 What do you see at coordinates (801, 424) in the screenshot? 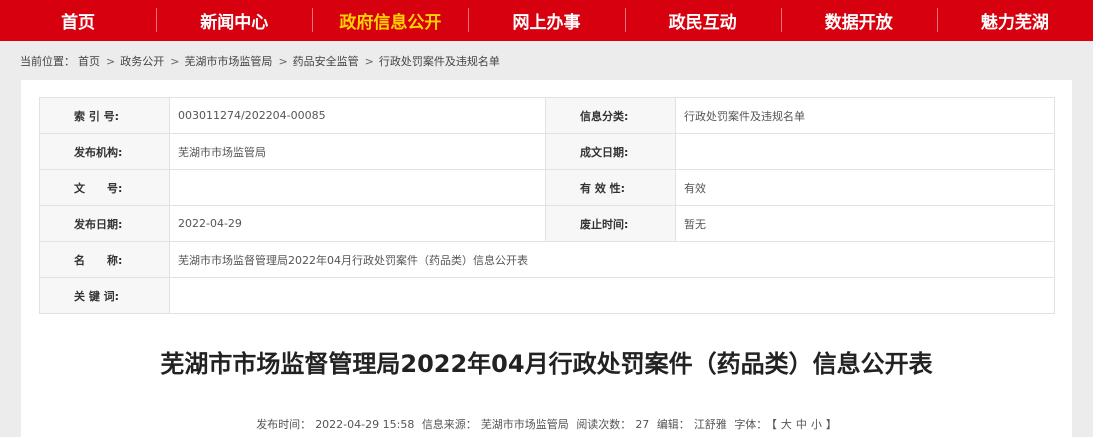
I see `font-size-medium-button: 中` at bounding box center [801, 424].